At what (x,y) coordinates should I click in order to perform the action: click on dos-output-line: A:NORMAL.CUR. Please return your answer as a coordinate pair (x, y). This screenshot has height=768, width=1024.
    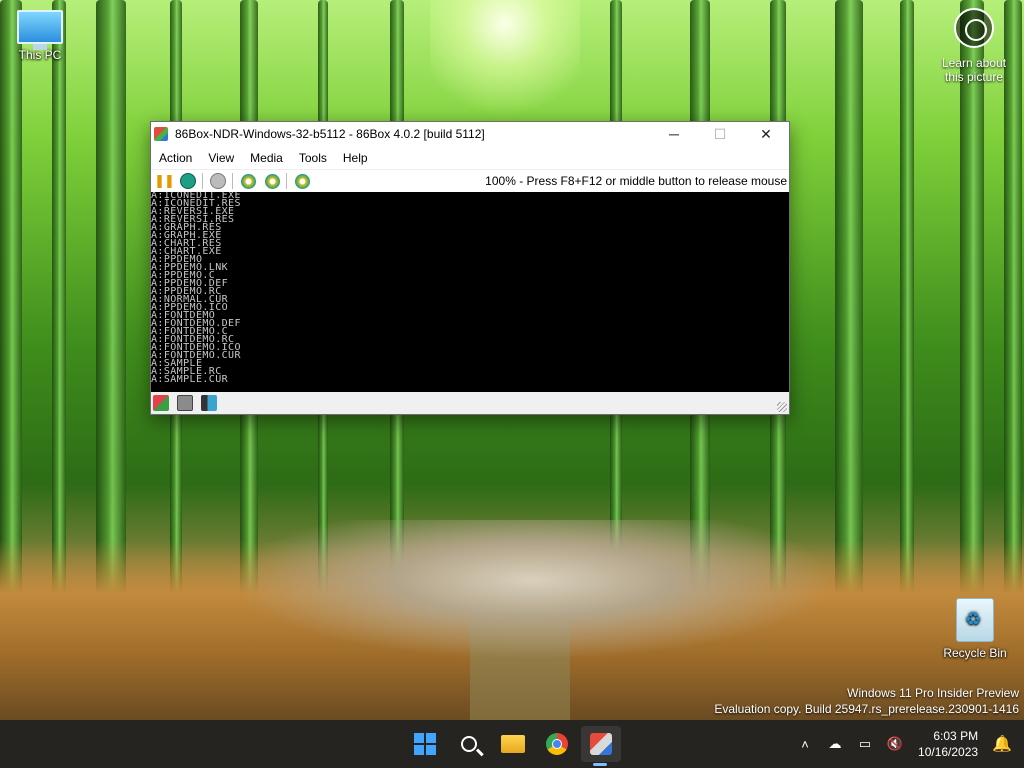
    Looking at the image, I should click on (190, 299).